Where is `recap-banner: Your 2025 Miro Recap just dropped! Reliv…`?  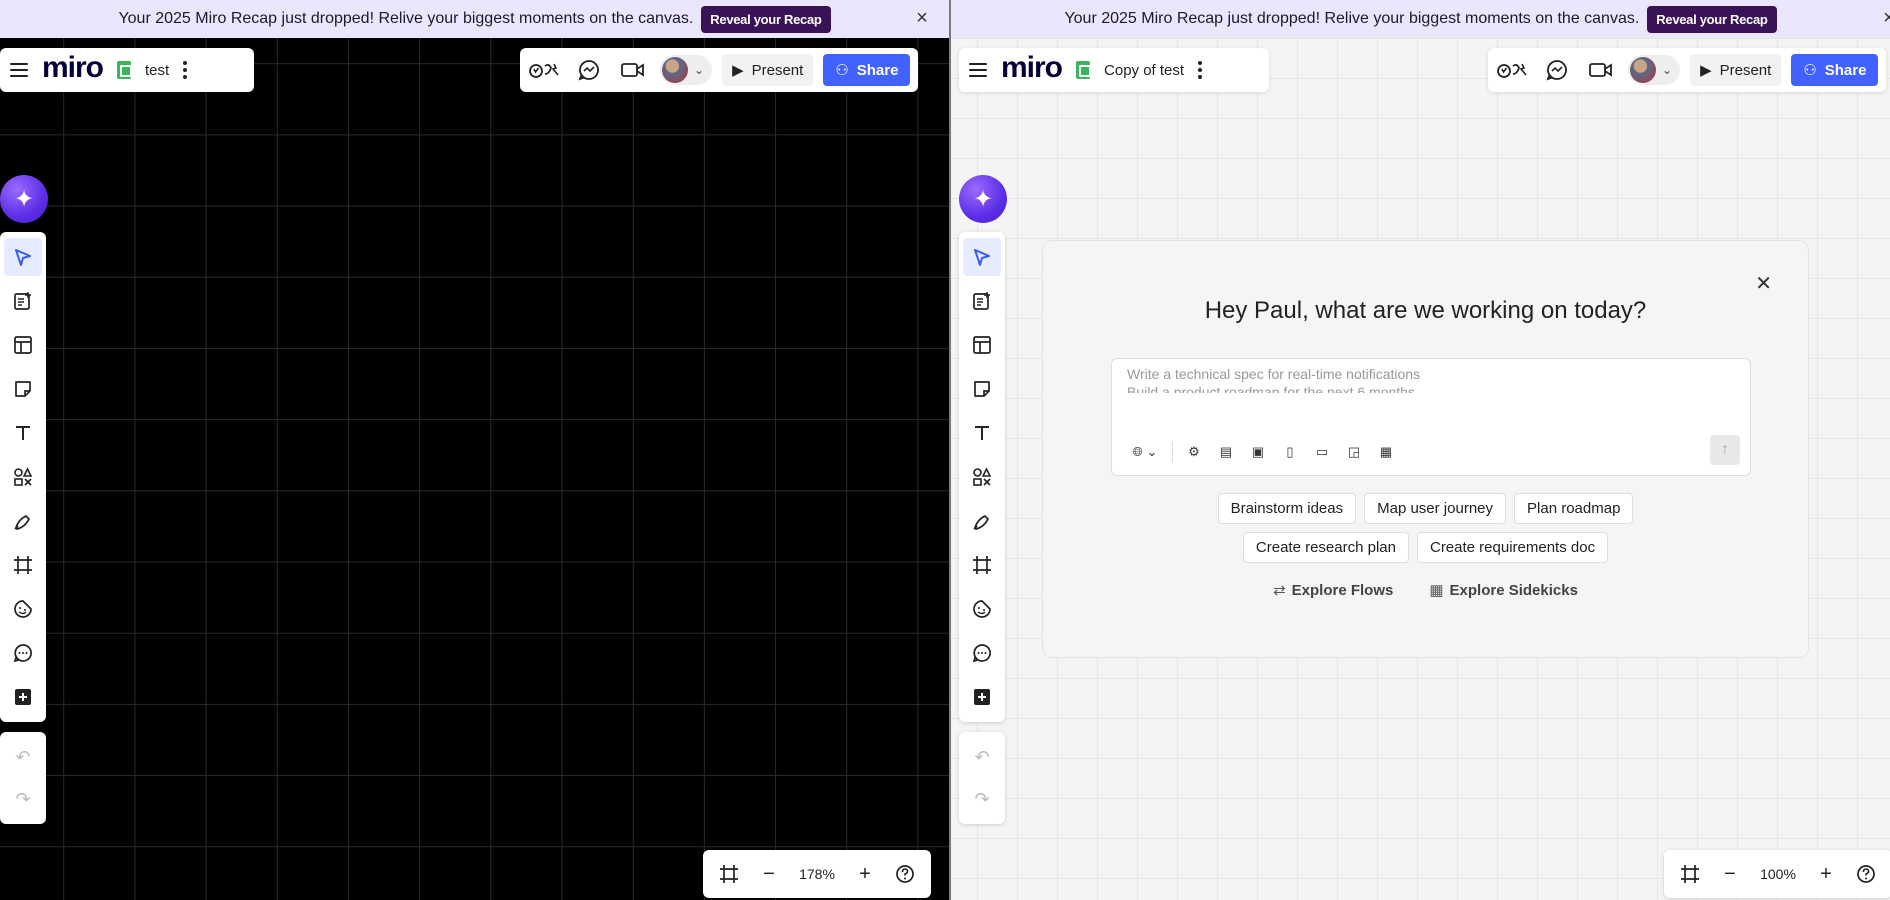
recap-banner: Your 2025 Miro Recap just dropped! Reliv… is located at coordinates (474, 19).